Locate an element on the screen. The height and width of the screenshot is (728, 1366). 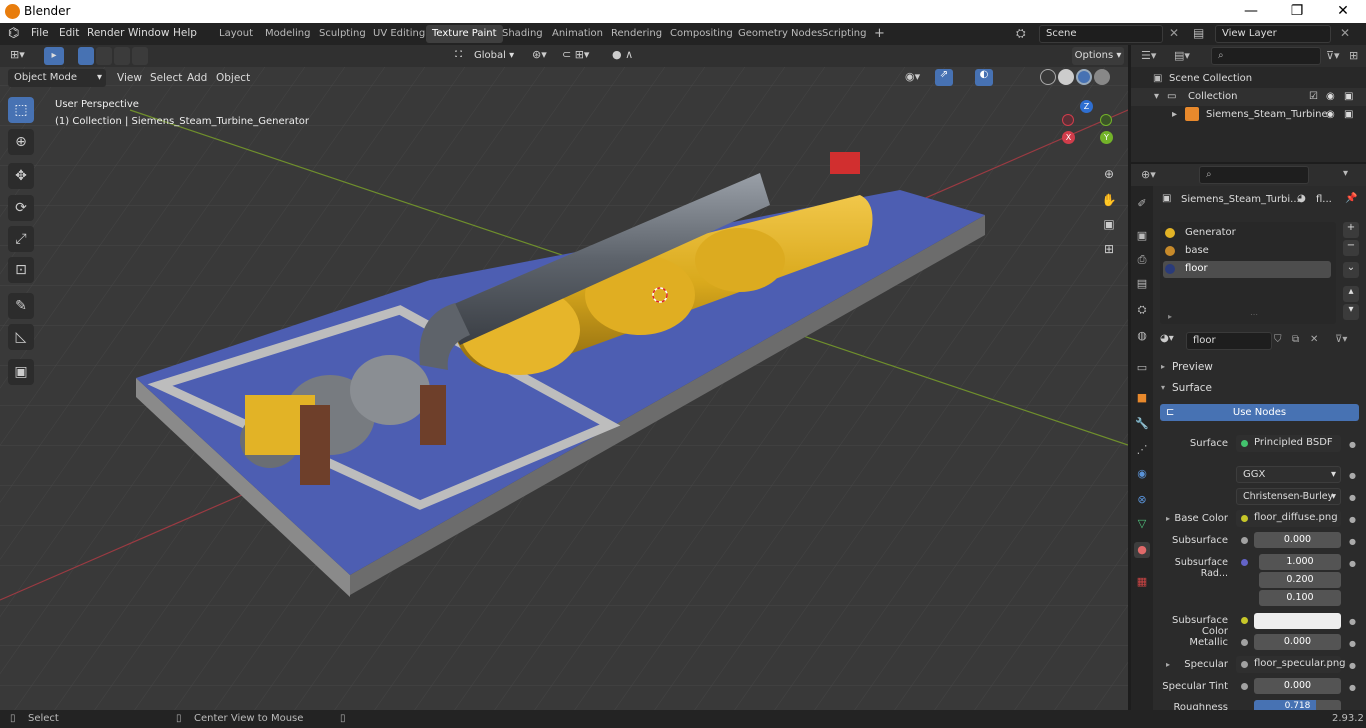
scene-icon: ⛭ is located at coordinates (1021, 33).